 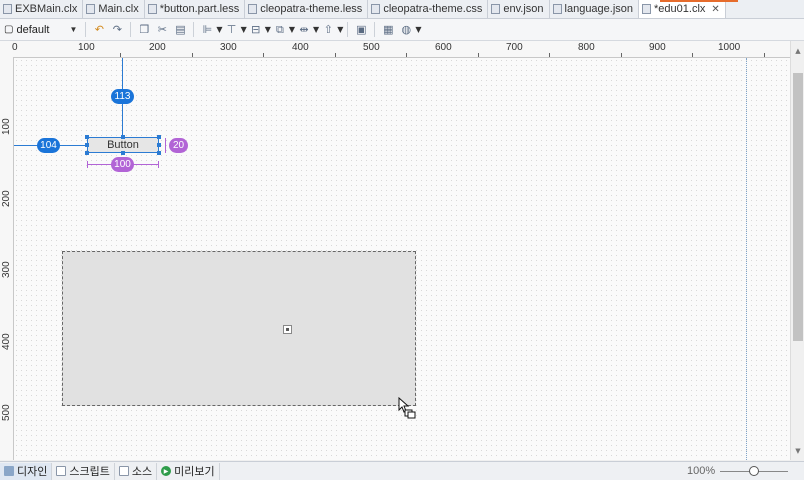 What do you see at coordinates (523, 9) in the screenshot?
I see `tab-label: env.json` at bounding box center [523, 9].